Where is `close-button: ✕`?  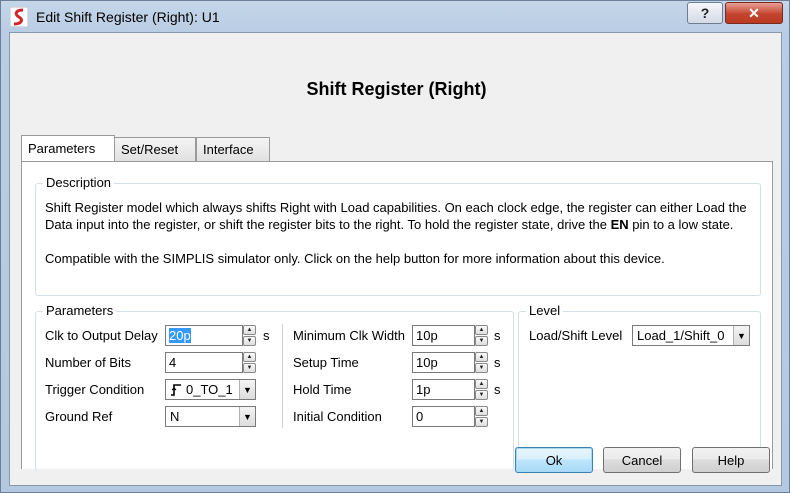
close-button: ✕ is located at coordinates (754, 13).